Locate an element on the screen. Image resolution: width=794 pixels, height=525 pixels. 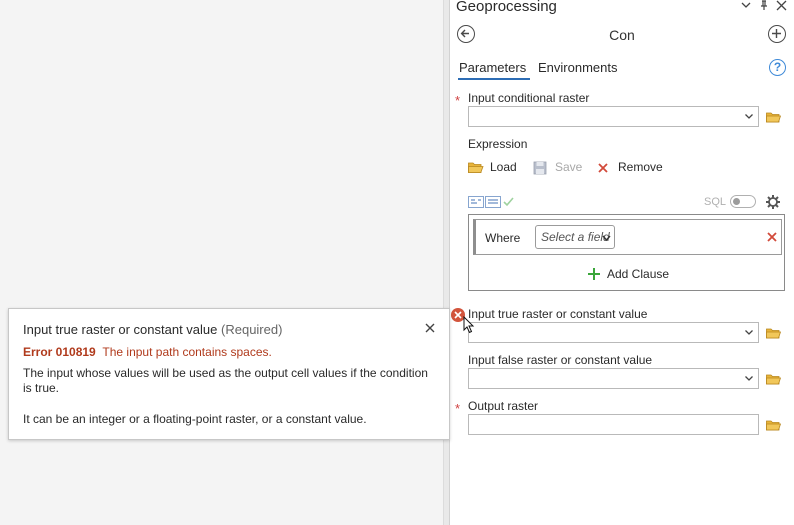
field-select-placeholder: Select a field is located at coordinates (575, 237).